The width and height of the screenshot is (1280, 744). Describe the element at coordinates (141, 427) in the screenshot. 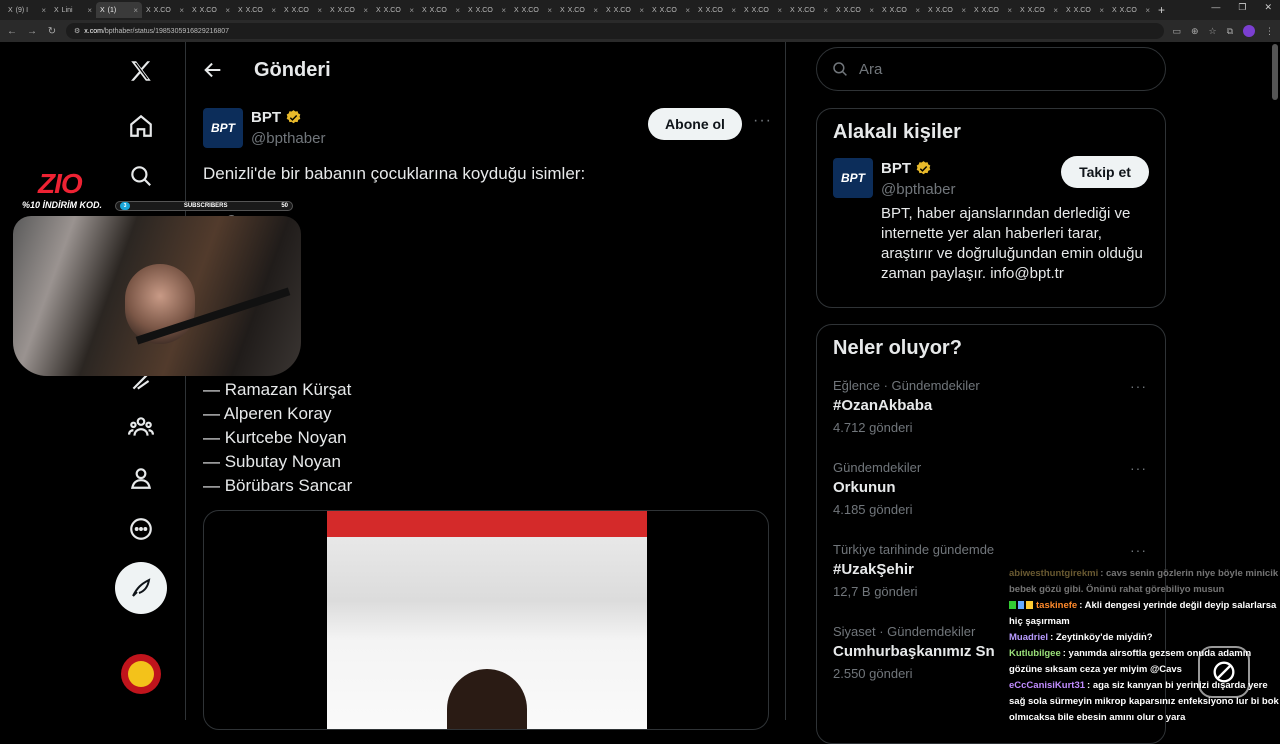

I see `communities-icon` at that location.